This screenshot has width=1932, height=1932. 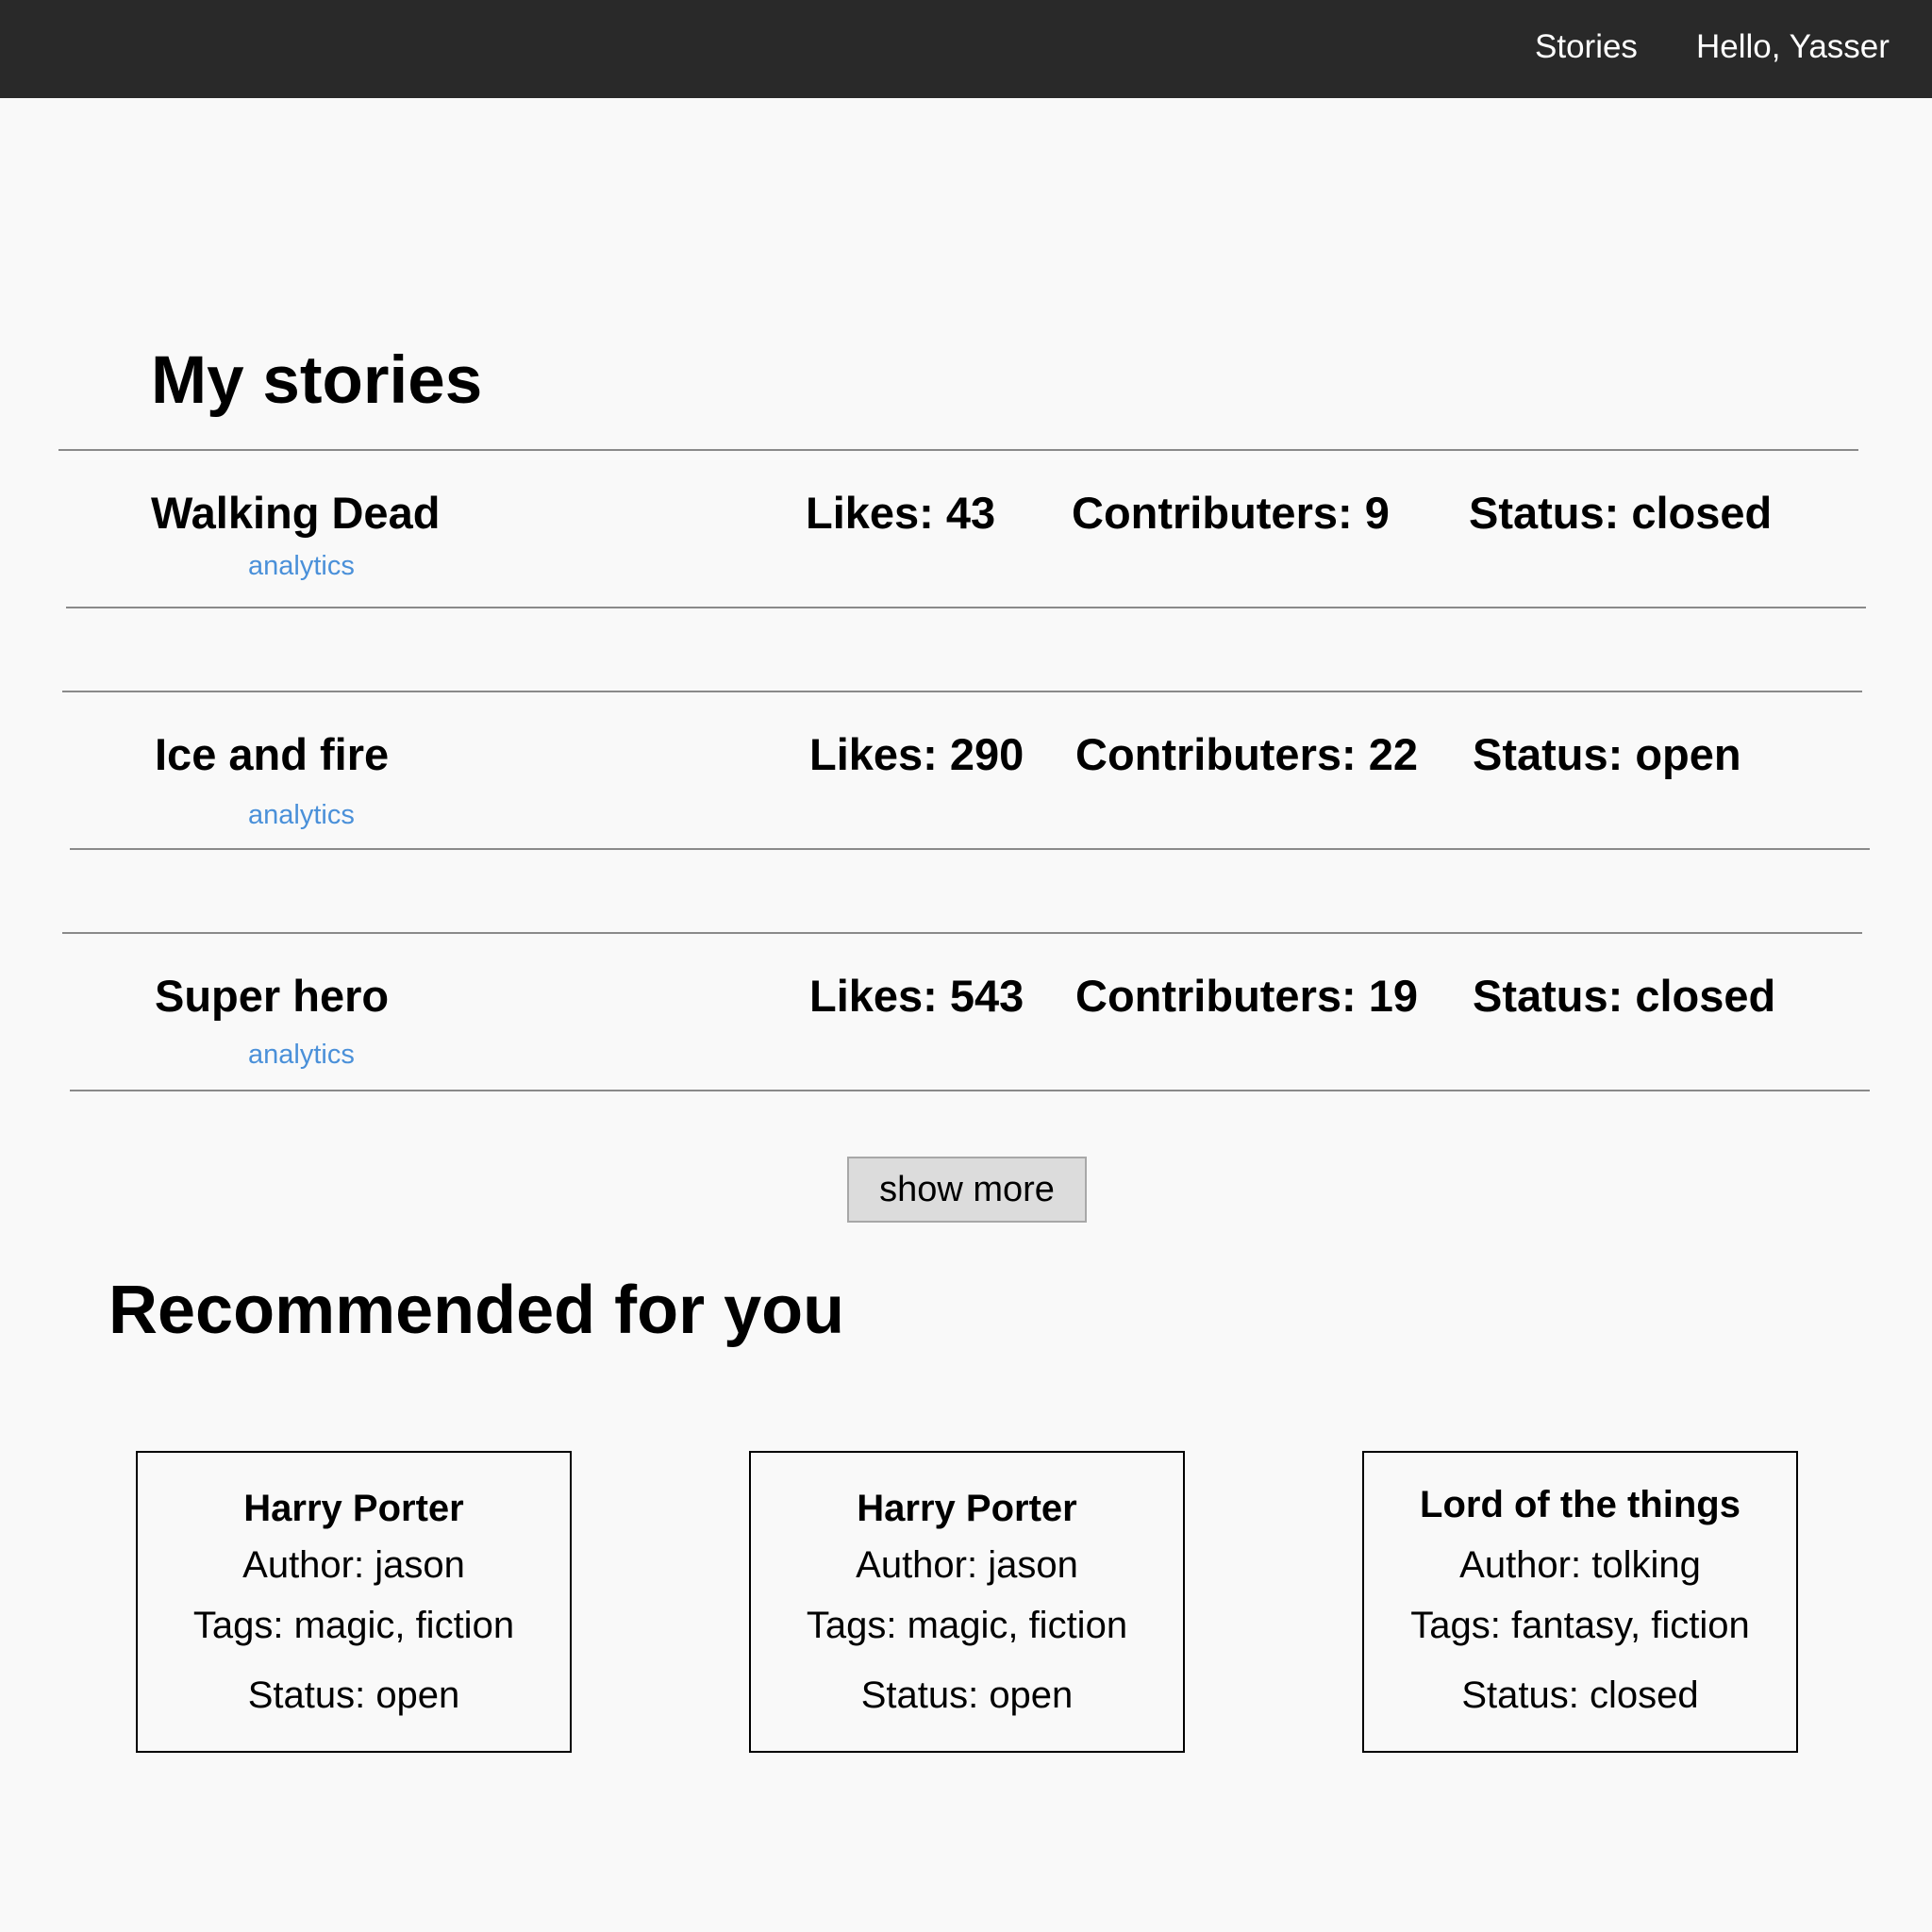 What do you see at coordinates (1580, 1695) in the screenshot?
I see `card-status: Status: closed` at bounding box center [1580, 1695].